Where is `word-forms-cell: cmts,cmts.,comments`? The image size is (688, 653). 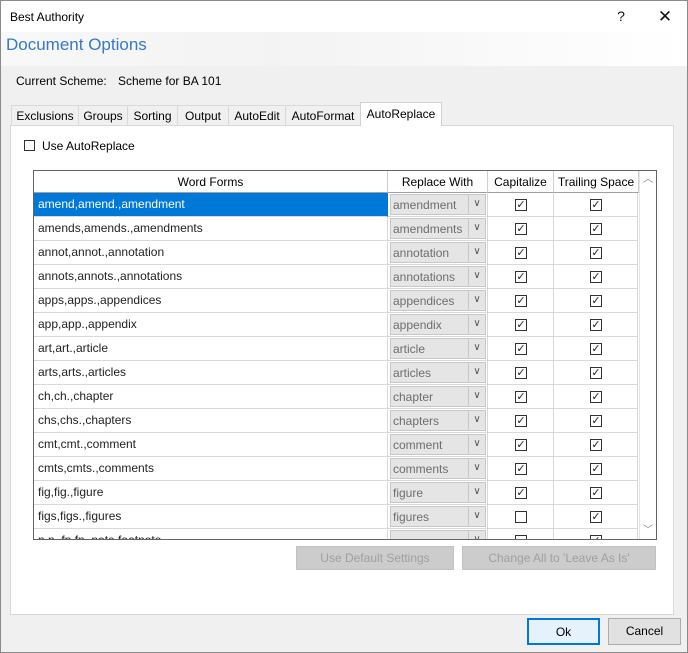 word-forms-cell: cmts,cmts.,comments is located at coordinates (211, 469).